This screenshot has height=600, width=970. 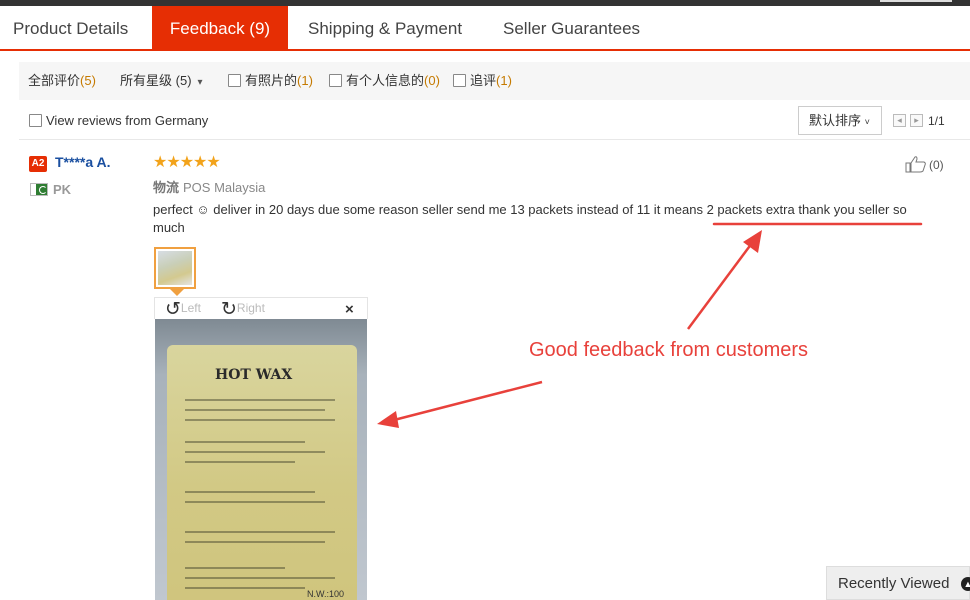 What do you see at coordinates (166, 187) in the screenshot?
I see `logistics-label: 物流` at bounding box center [166, 187].